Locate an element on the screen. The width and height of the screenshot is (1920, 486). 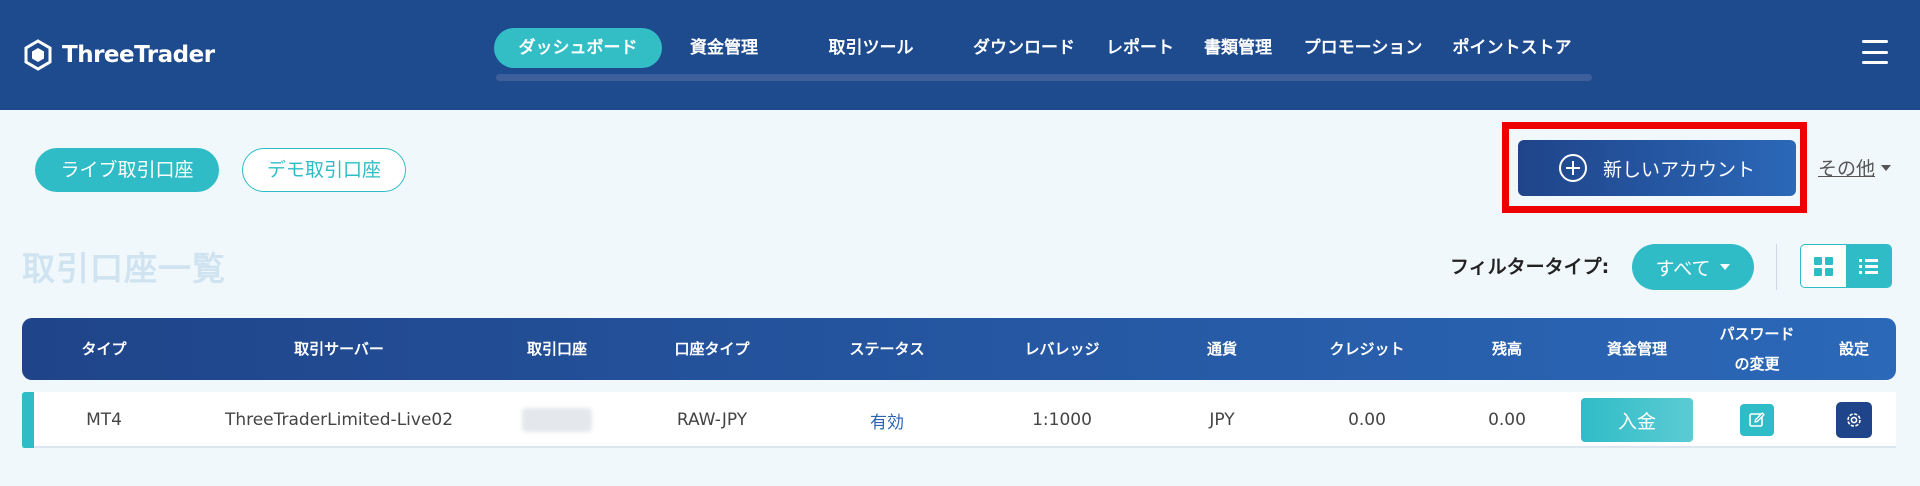
col-type: タイプ is located at coordinates (104, 349).